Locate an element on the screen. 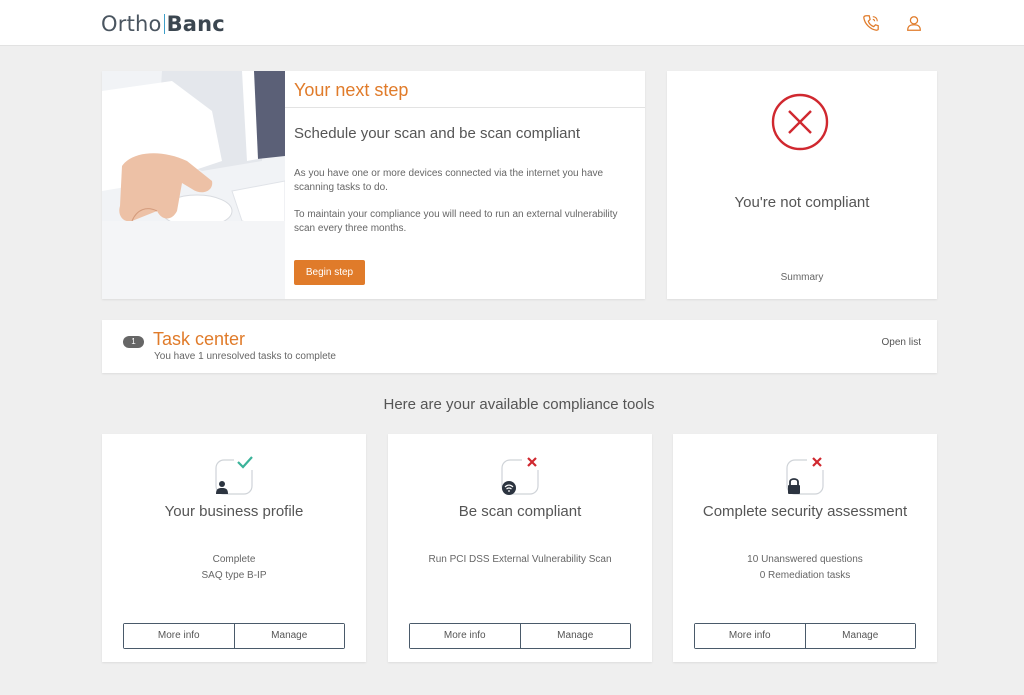 This screenshot has width=1024, height=695. next-step-title: Your next step is located at coordinates (351, 90).